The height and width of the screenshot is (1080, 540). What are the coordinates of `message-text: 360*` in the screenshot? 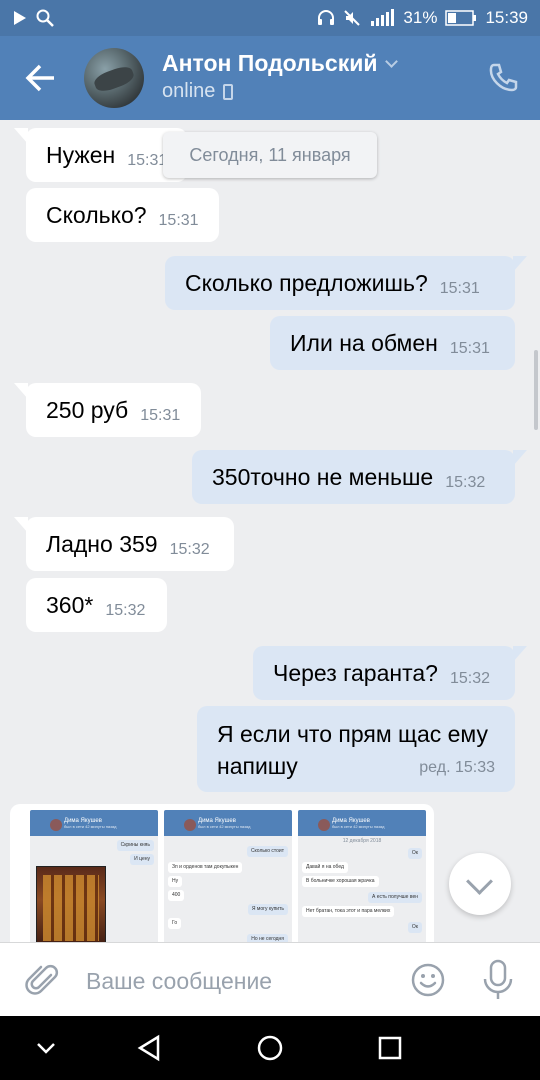 It's located at (70, 604).